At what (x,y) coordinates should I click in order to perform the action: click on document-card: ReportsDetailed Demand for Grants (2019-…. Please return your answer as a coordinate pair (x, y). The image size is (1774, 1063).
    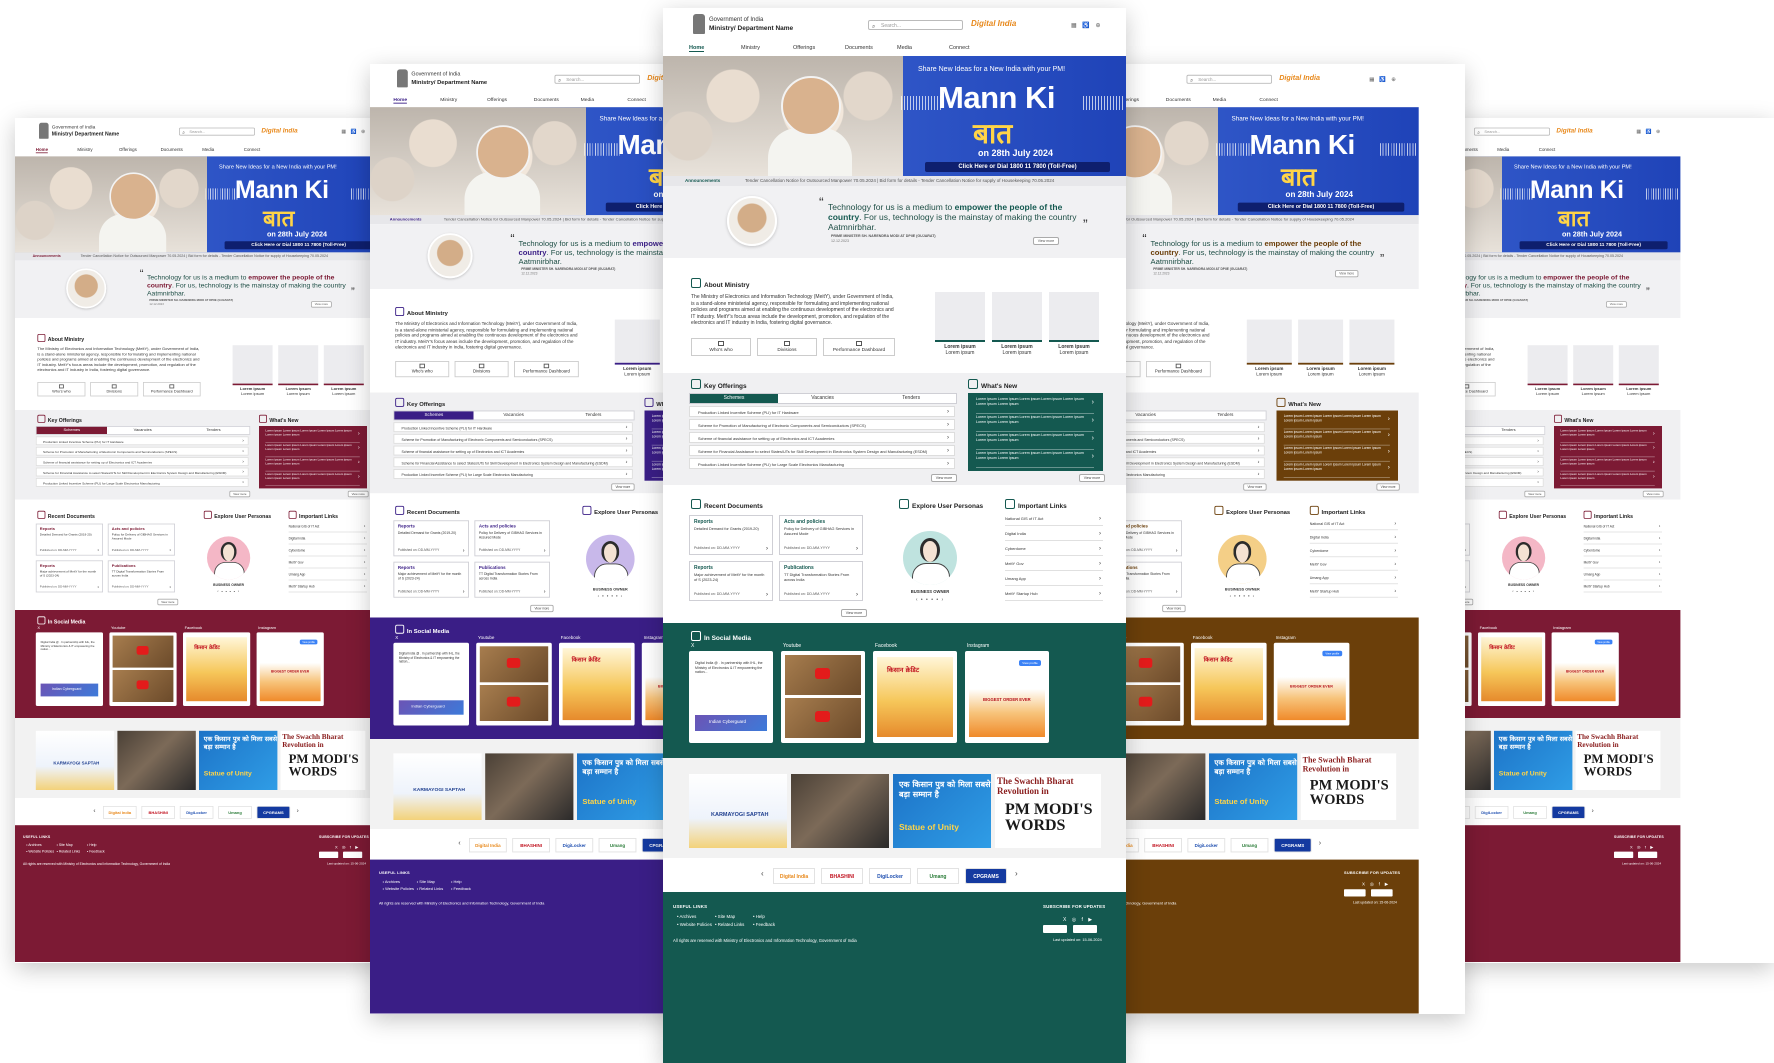
    Looking at the image, I should click on (431, 538).